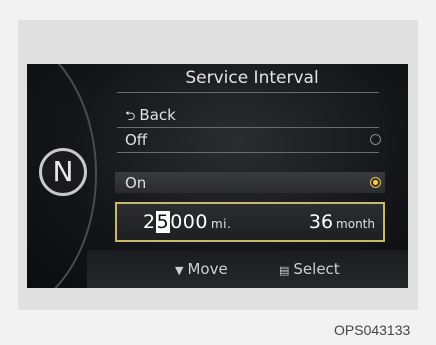 Image resolution: width=436 pixels, height=345 pixels. Describe the element at coordinates (372, 330) in the screenshot. I see `figure-caption: OPS043133` at that location.